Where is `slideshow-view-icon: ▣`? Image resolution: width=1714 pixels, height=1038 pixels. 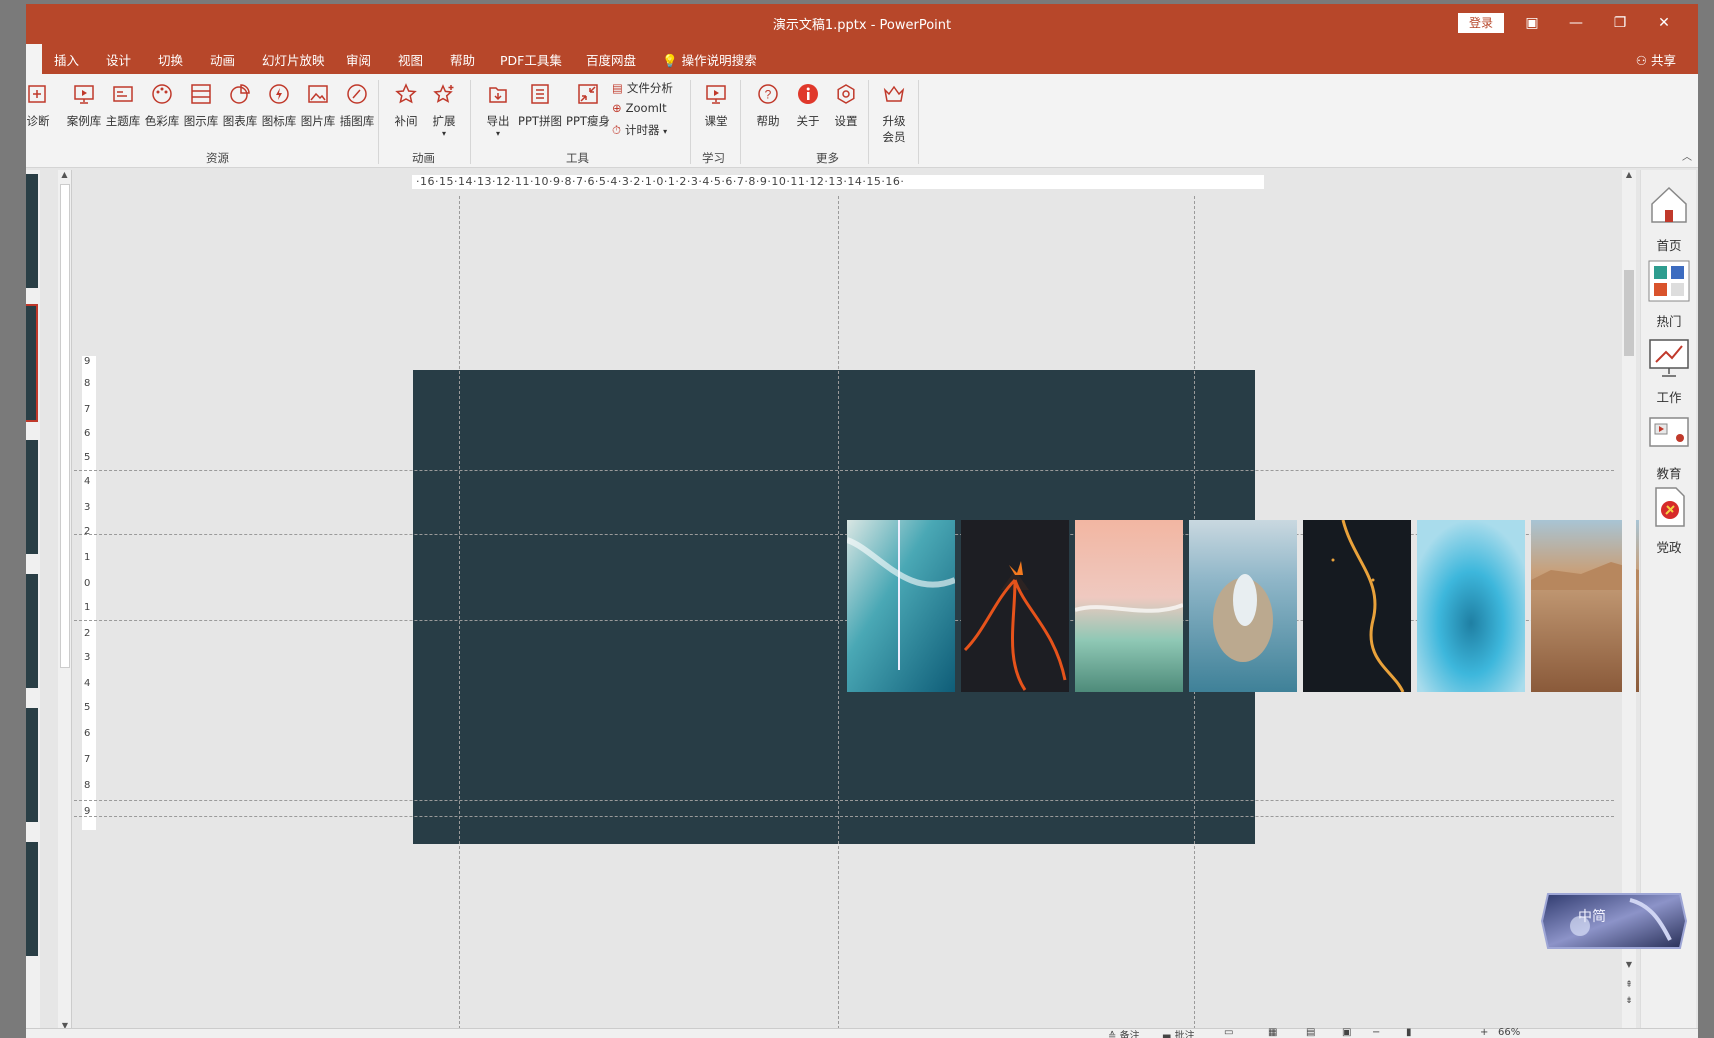 slideshow-view-icon: ▣ is located at coordinates (1346, 1032).